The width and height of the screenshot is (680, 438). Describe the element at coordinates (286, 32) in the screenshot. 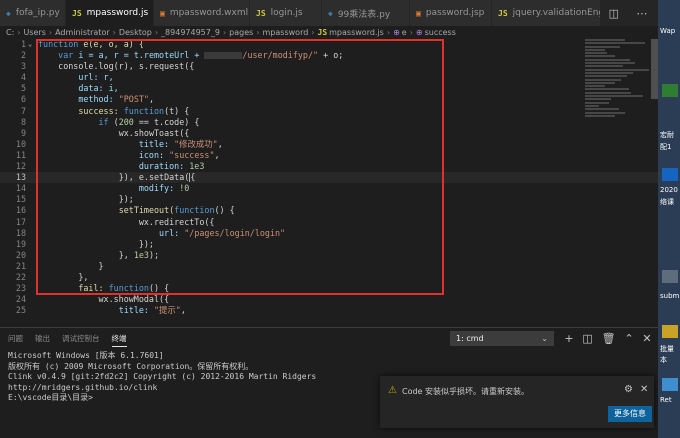

I see `breadcrumb-item: mpassword` at that location.